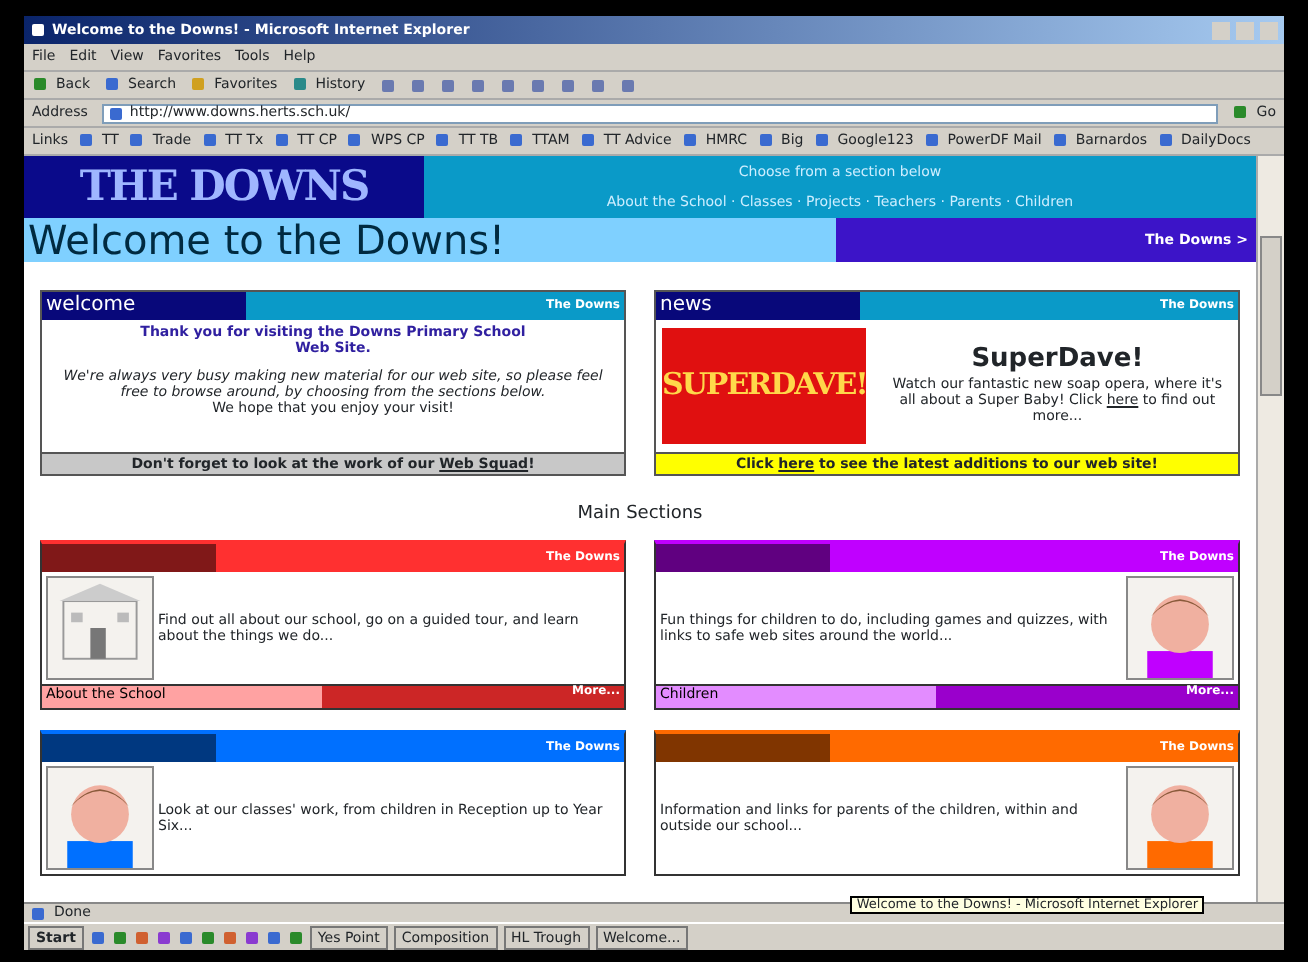  Describe the element at coordinates (1057, 361) in the screenshot. I see `news-heading: SuperDave!` at that location.